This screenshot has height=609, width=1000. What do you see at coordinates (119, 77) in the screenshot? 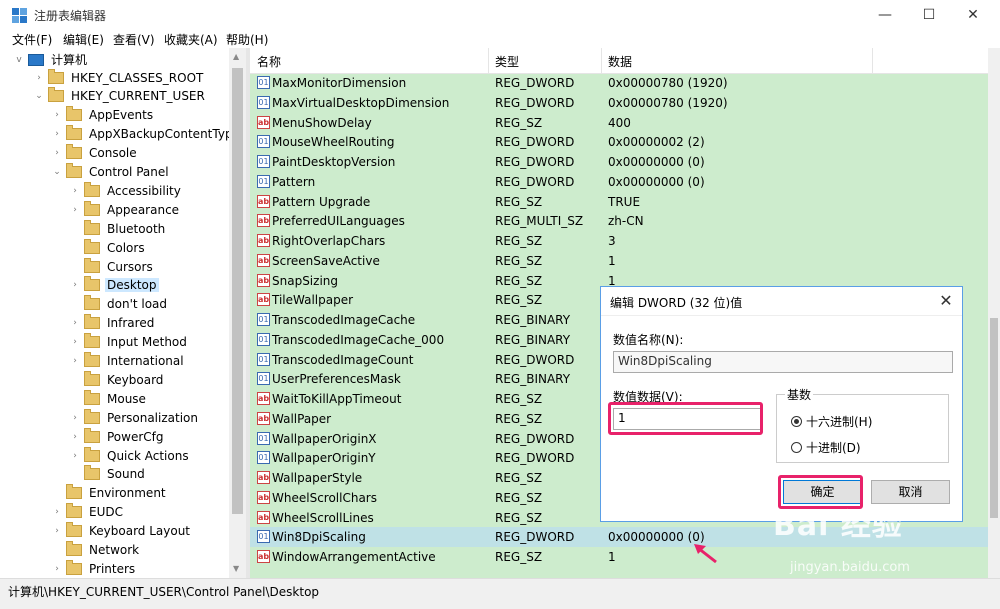
I see `tree-item: › HKEY_CLASSES_ROOT` at bounding box center [119, 77].